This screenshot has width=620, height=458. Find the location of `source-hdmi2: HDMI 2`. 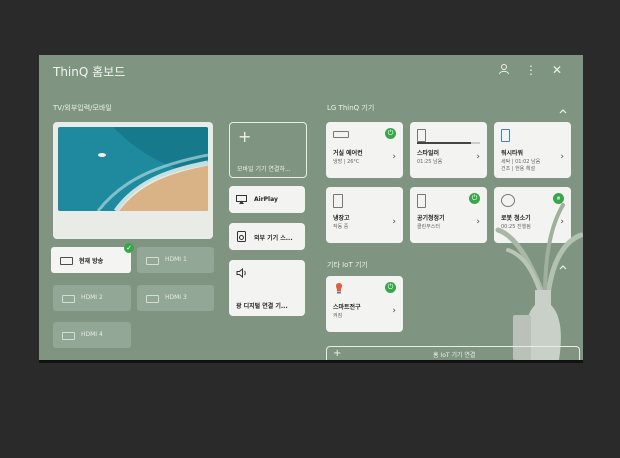

source-hdmi2: HDMI 2 is located at coordinates (92, 298).